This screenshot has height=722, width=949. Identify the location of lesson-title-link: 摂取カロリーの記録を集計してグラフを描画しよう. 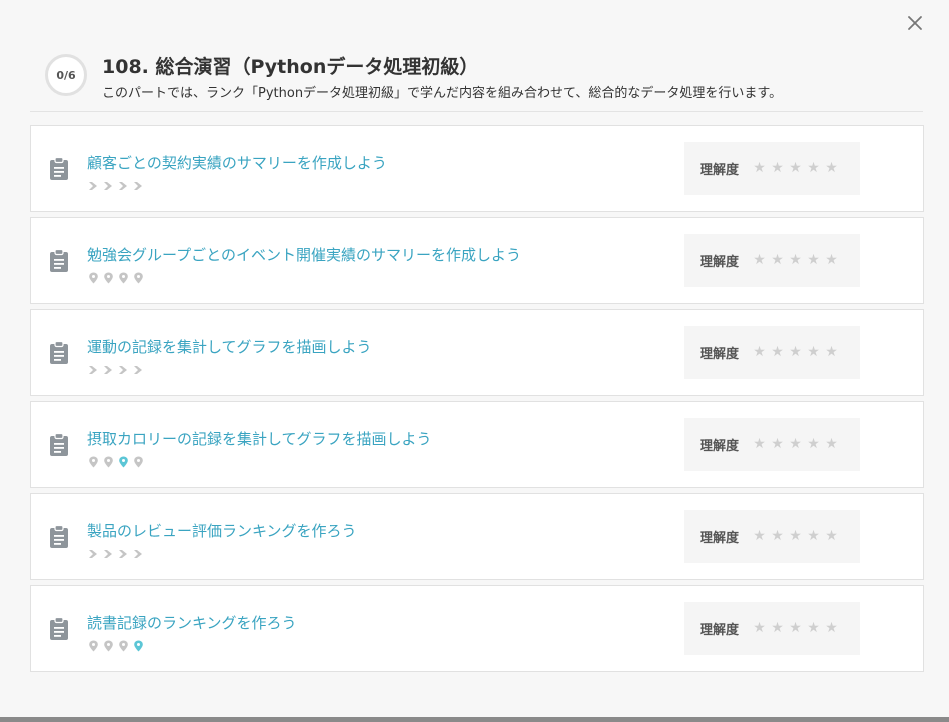
(259, 438).